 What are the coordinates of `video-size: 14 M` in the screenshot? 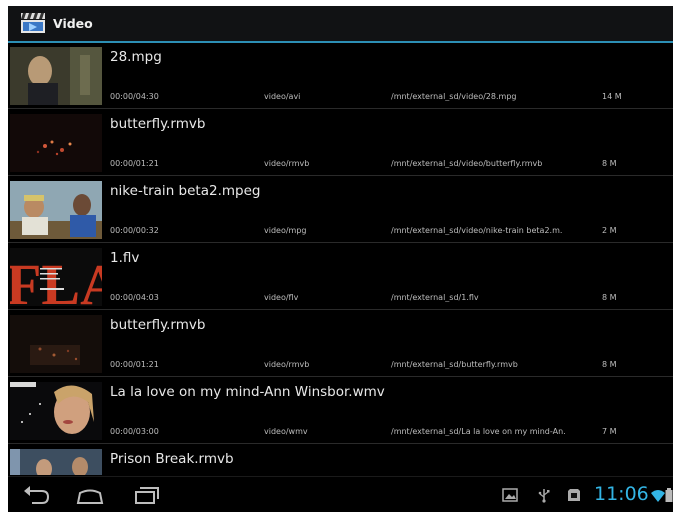 It's located at (612, 96).